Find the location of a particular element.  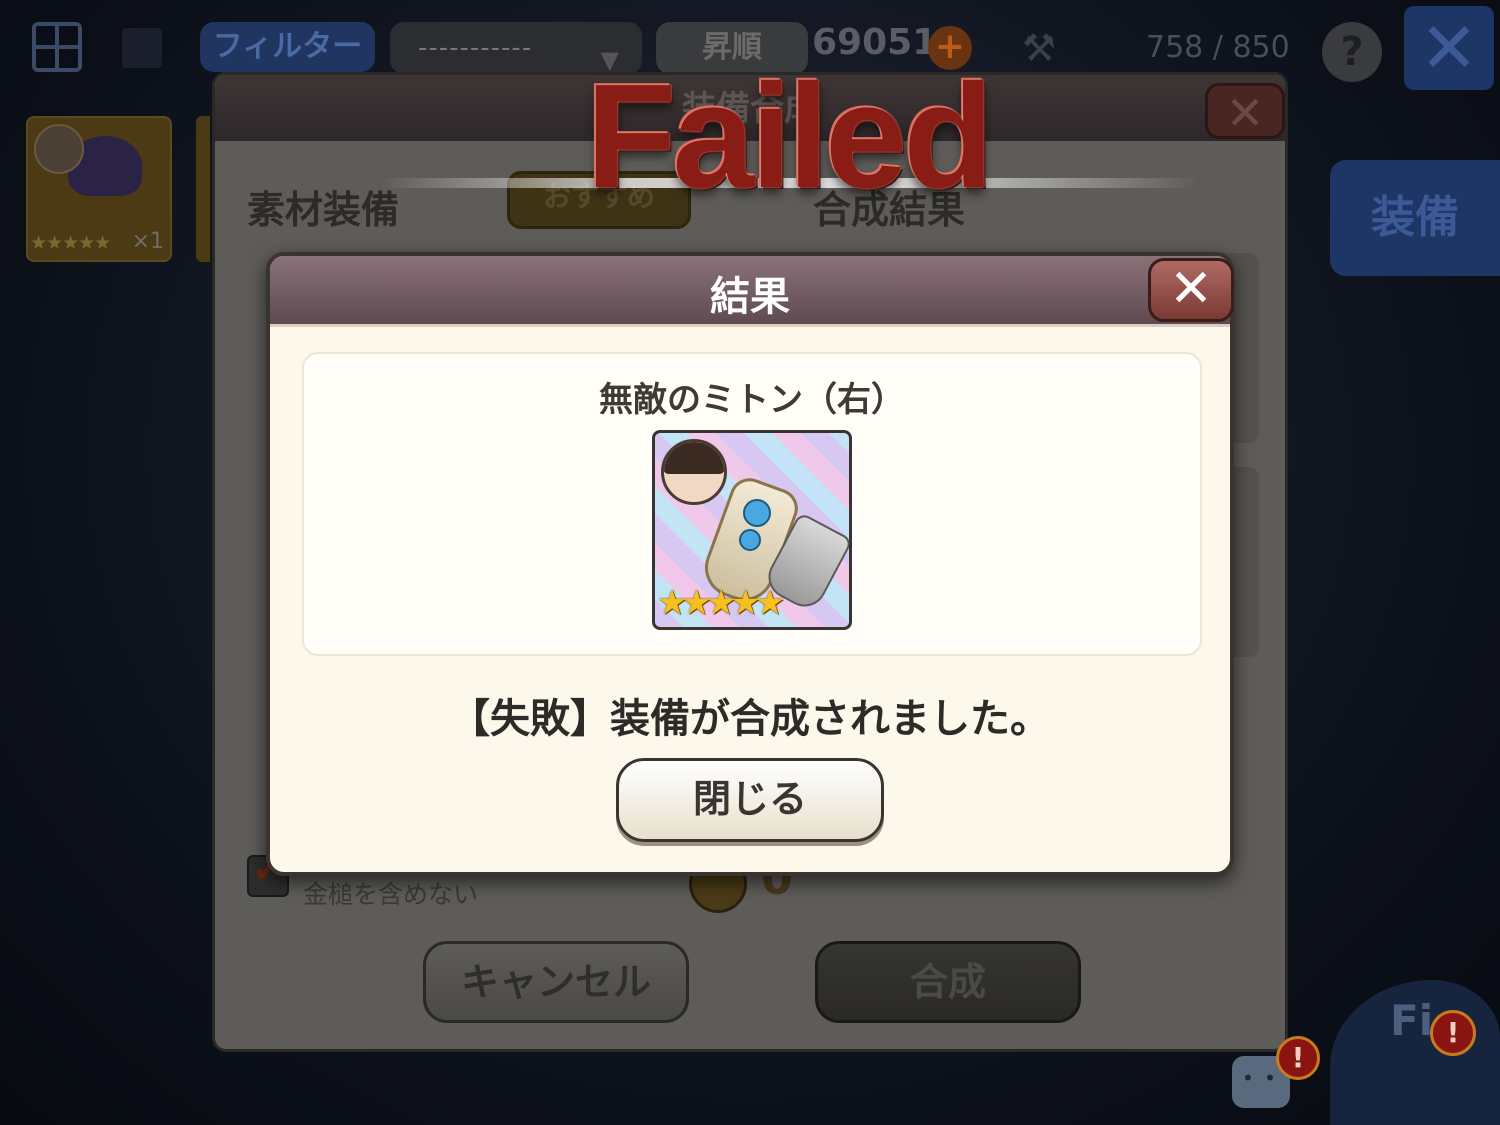

result-close-button: ✕ is located at coordinates (1191, 290).